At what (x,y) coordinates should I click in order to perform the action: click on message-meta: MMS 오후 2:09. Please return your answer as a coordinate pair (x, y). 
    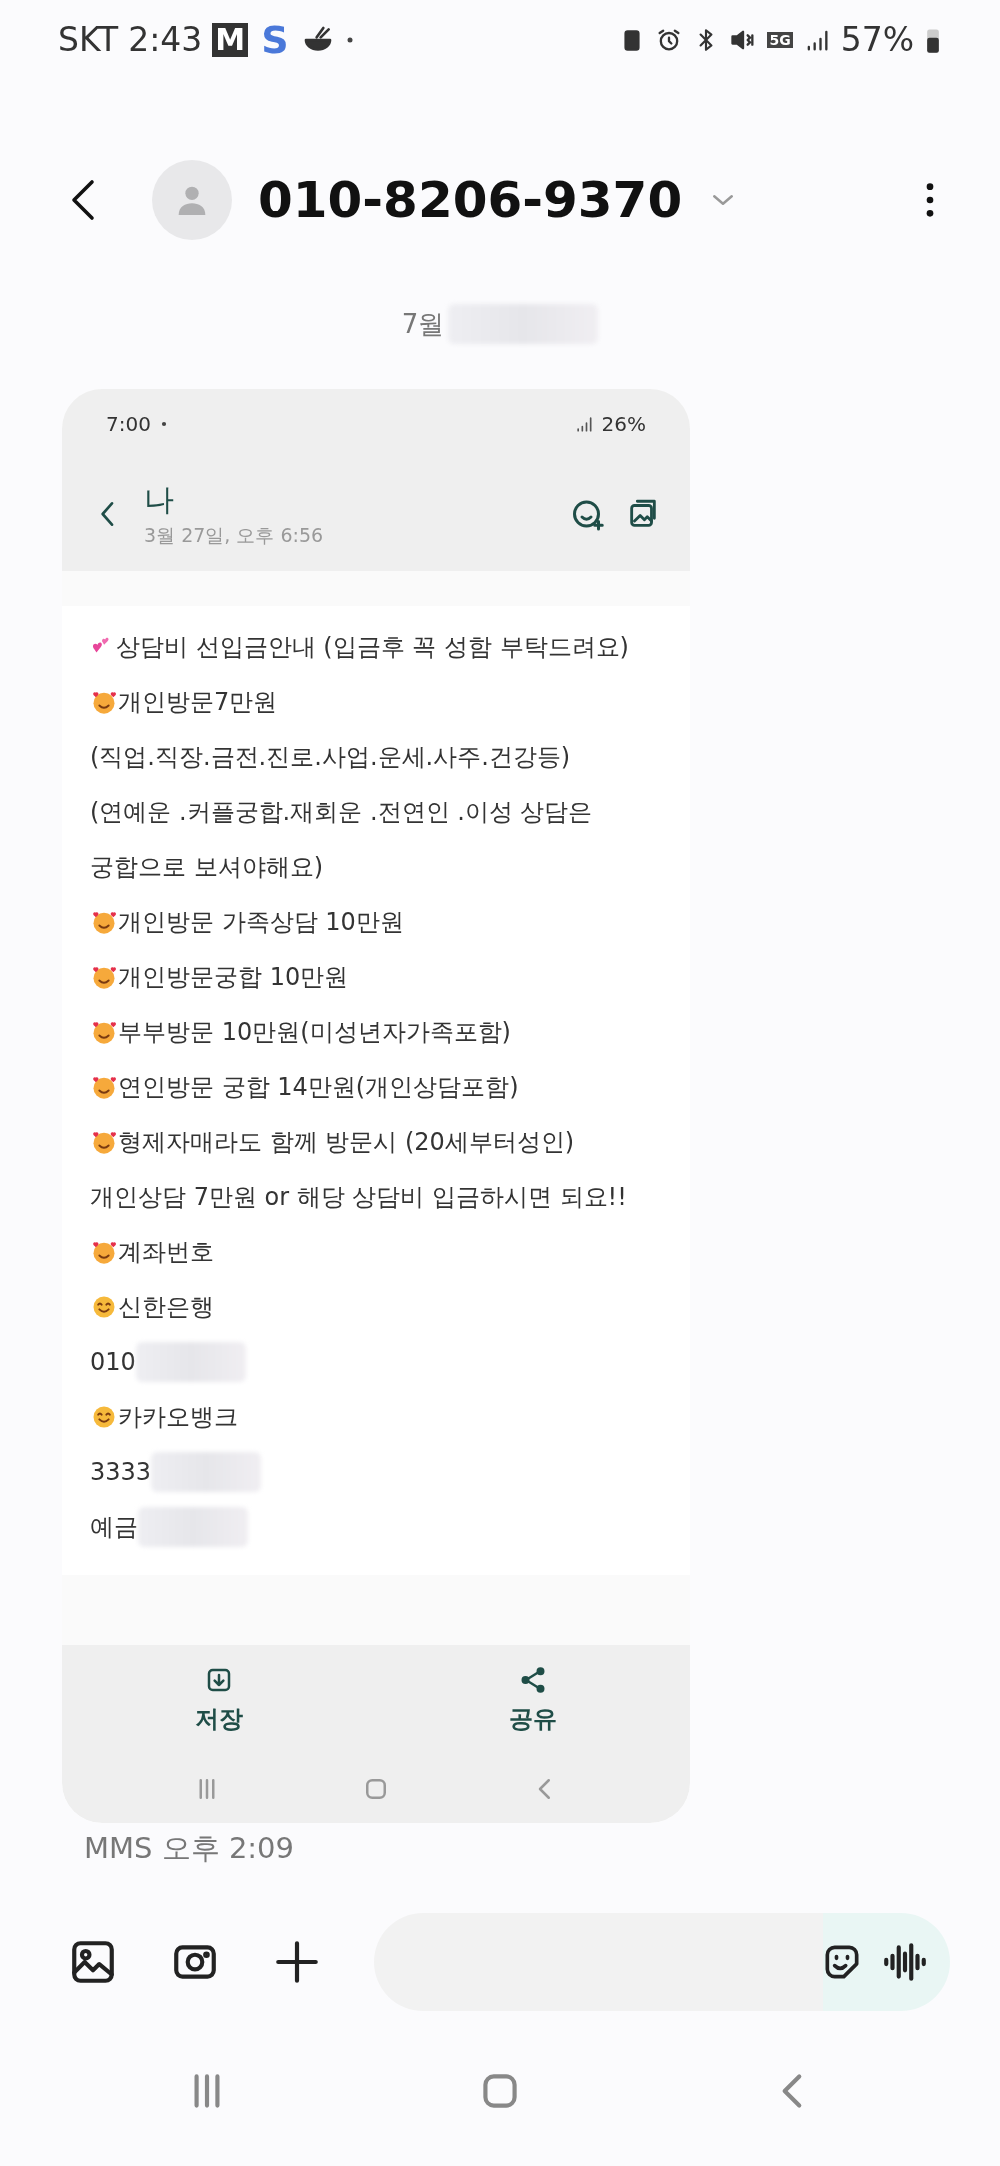
    Looking at the image, I should click on (189, 1848).